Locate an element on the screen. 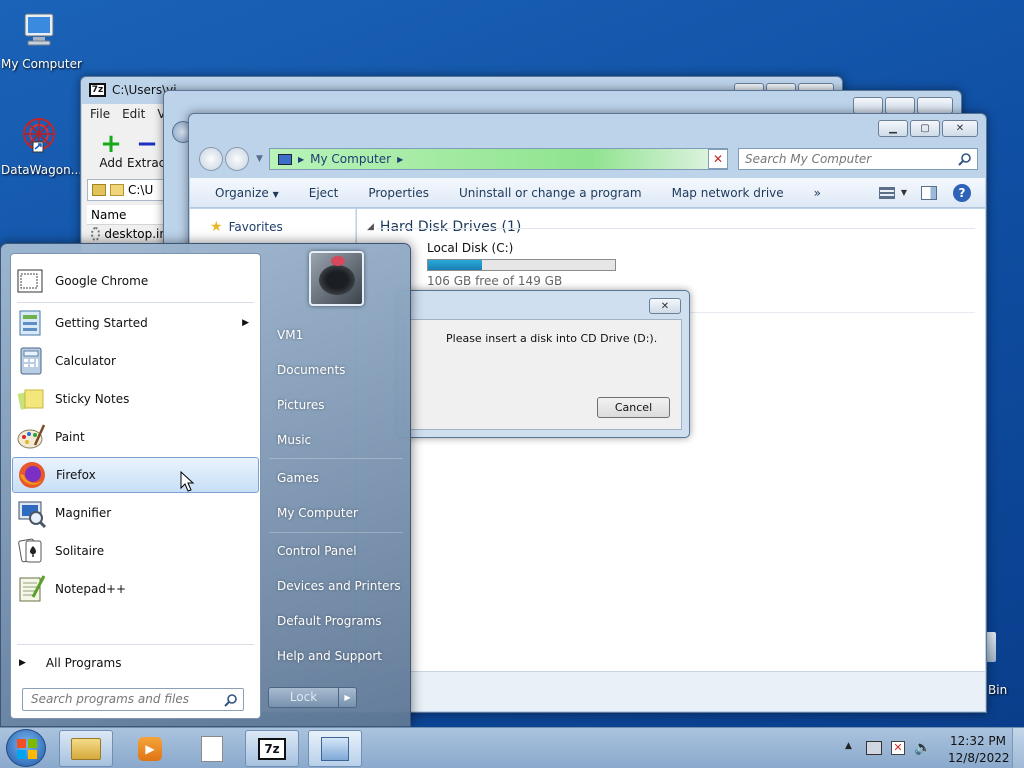 The width and height of the screenshot is (1024, 768). desktop-icon-label: My Computer is located at coordinates (41, 64).